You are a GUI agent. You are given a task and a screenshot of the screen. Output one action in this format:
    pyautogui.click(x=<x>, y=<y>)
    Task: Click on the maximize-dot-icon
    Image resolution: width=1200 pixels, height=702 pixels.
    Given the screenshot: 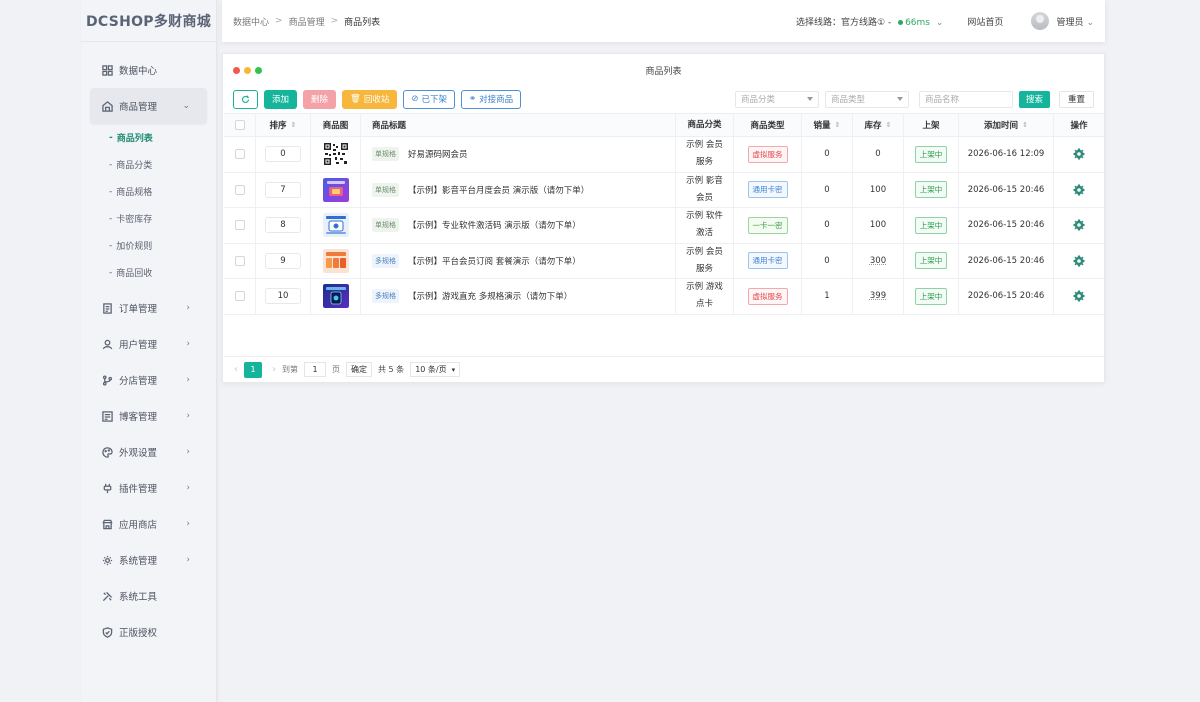 What is the action you would take?
    pyautogui.click(x=258, y=70)
    